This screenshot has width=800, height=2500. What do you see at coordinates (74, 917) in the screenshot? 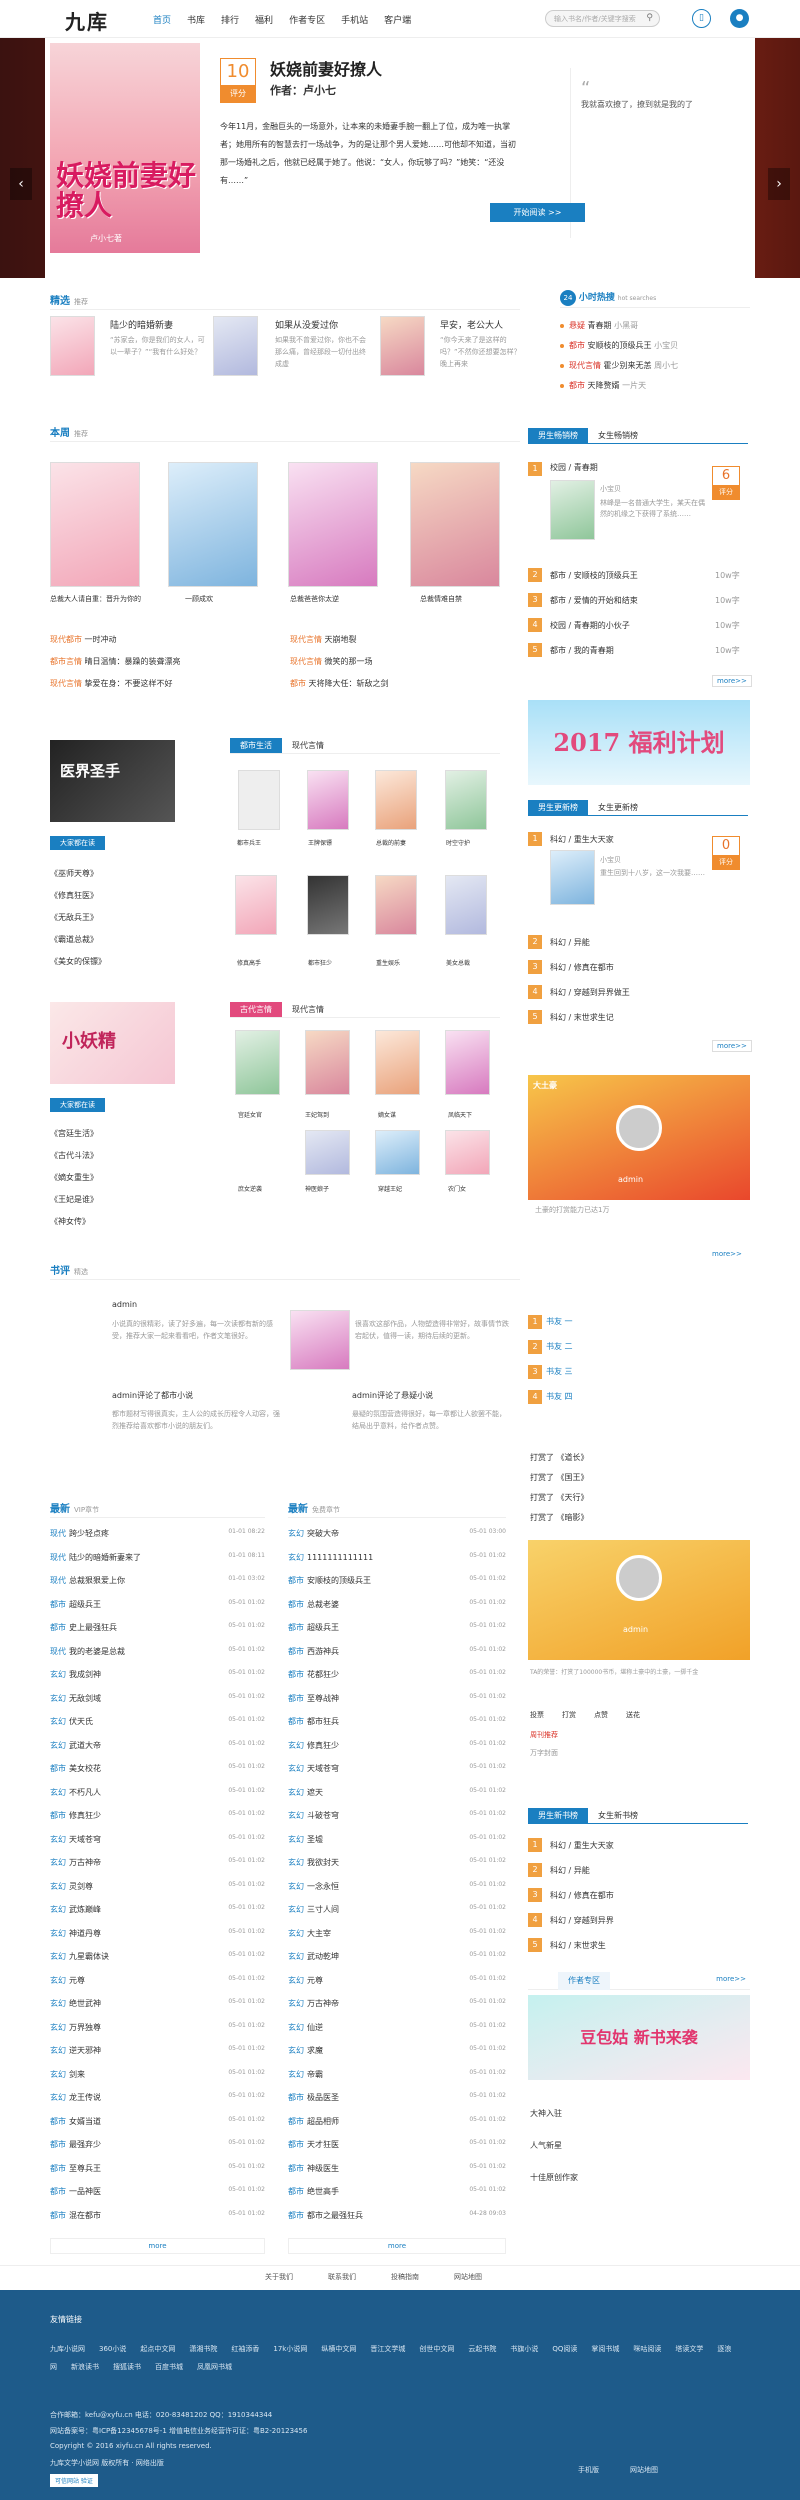
I see `list-item: 《无敌兵王》` at bounding box center [74, 917].